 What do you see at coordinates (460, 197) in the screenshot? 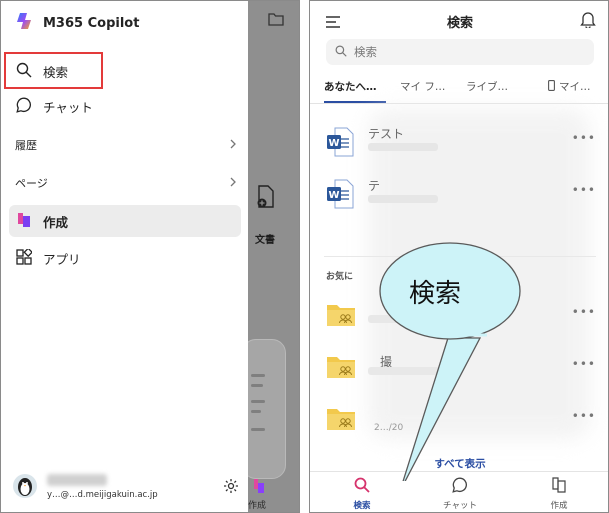
I see `file-row: W テ •••` at bounding box center [460, 197].